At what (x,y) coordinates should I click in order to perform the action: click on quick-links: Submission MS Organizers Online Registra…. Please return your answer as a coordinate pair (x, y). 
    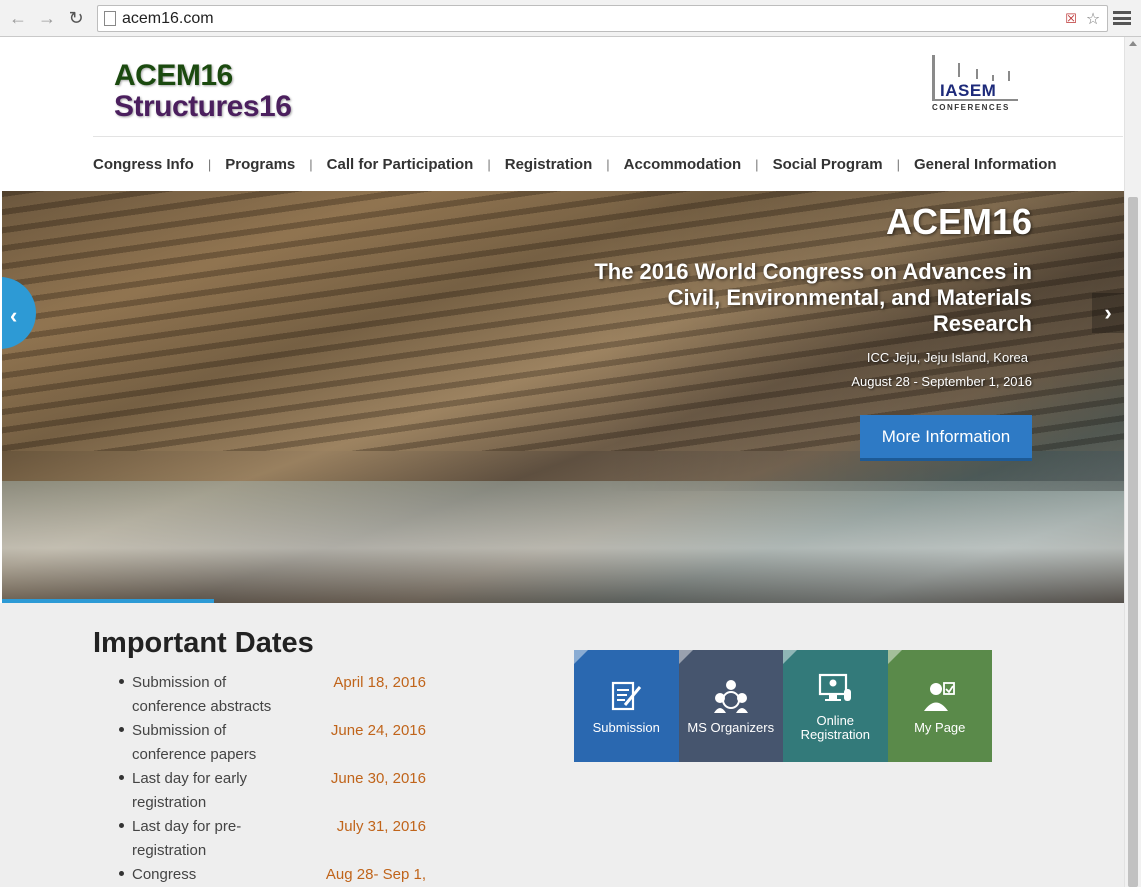
    Looking at the image, I should click on (783, 706).